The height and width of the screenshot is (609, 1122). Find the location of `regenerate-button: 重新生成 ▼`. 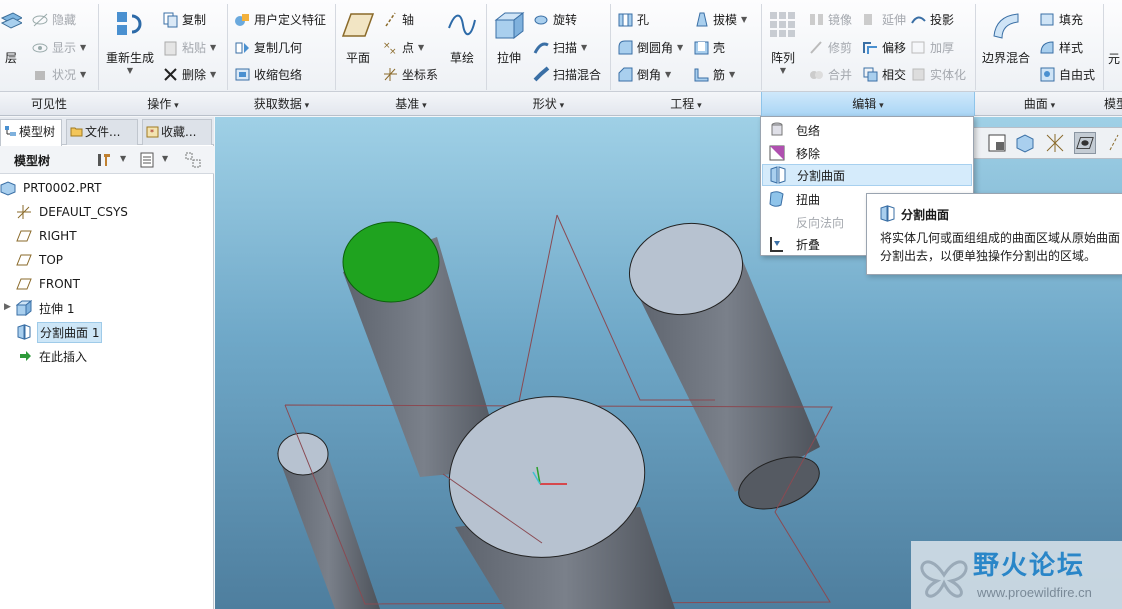

regenerate-button: 重新生成 ▼ is located at coordinates (130, 41).